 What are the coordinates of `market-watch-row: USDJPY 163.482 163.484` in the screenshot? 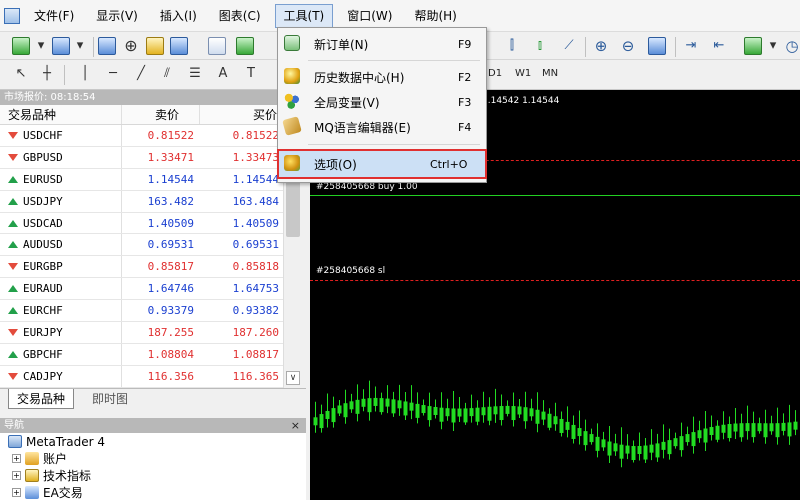 It's located at (141, 201).